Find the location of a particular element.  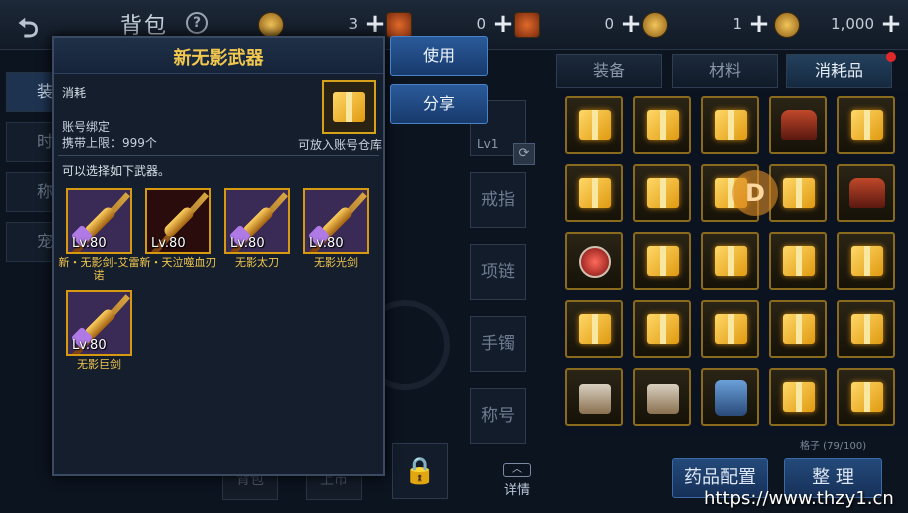

add-bronze-coin-button: + is located at coordinates (759, 25).